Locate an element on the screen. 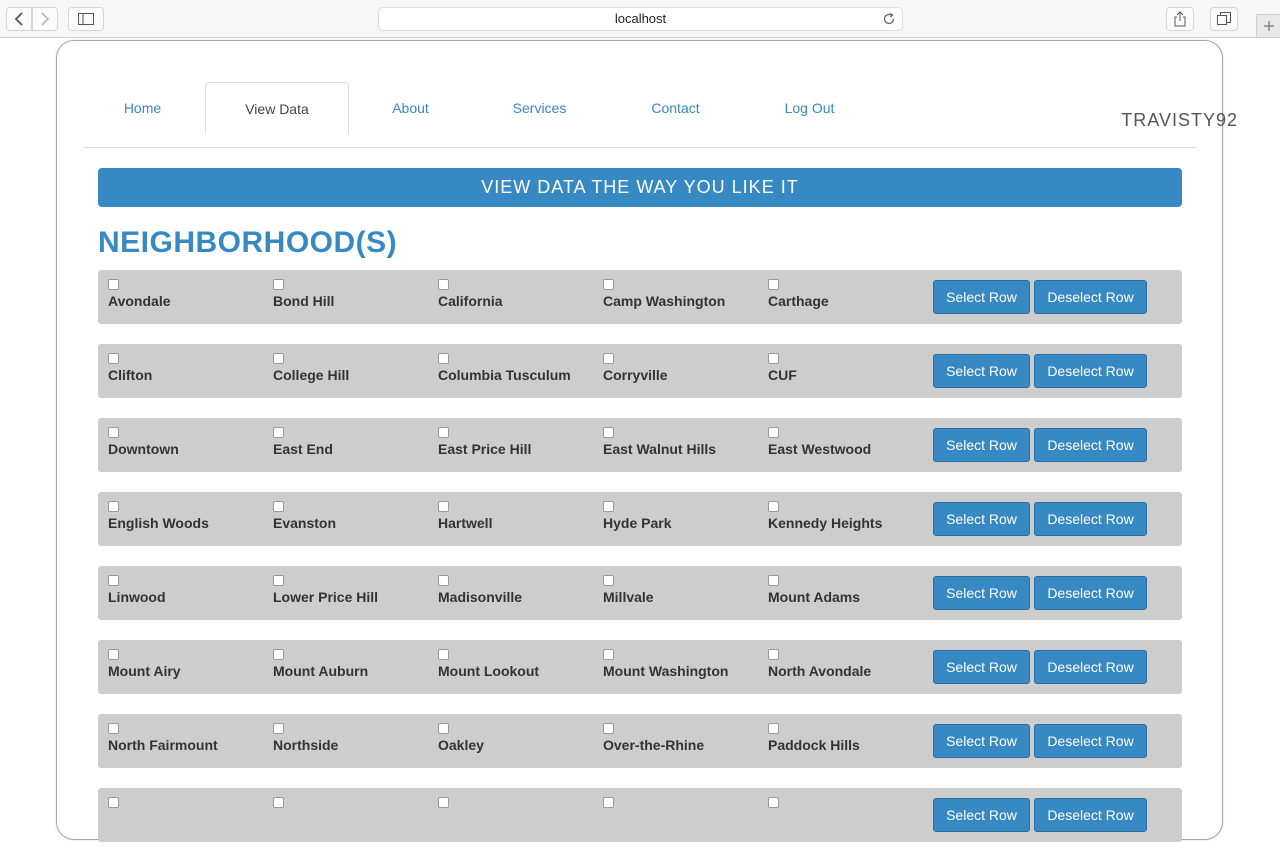 This screenshot has height=862, width=1280. neighborhood-label: Kennedy Heights is located at coordinates (825, 523).